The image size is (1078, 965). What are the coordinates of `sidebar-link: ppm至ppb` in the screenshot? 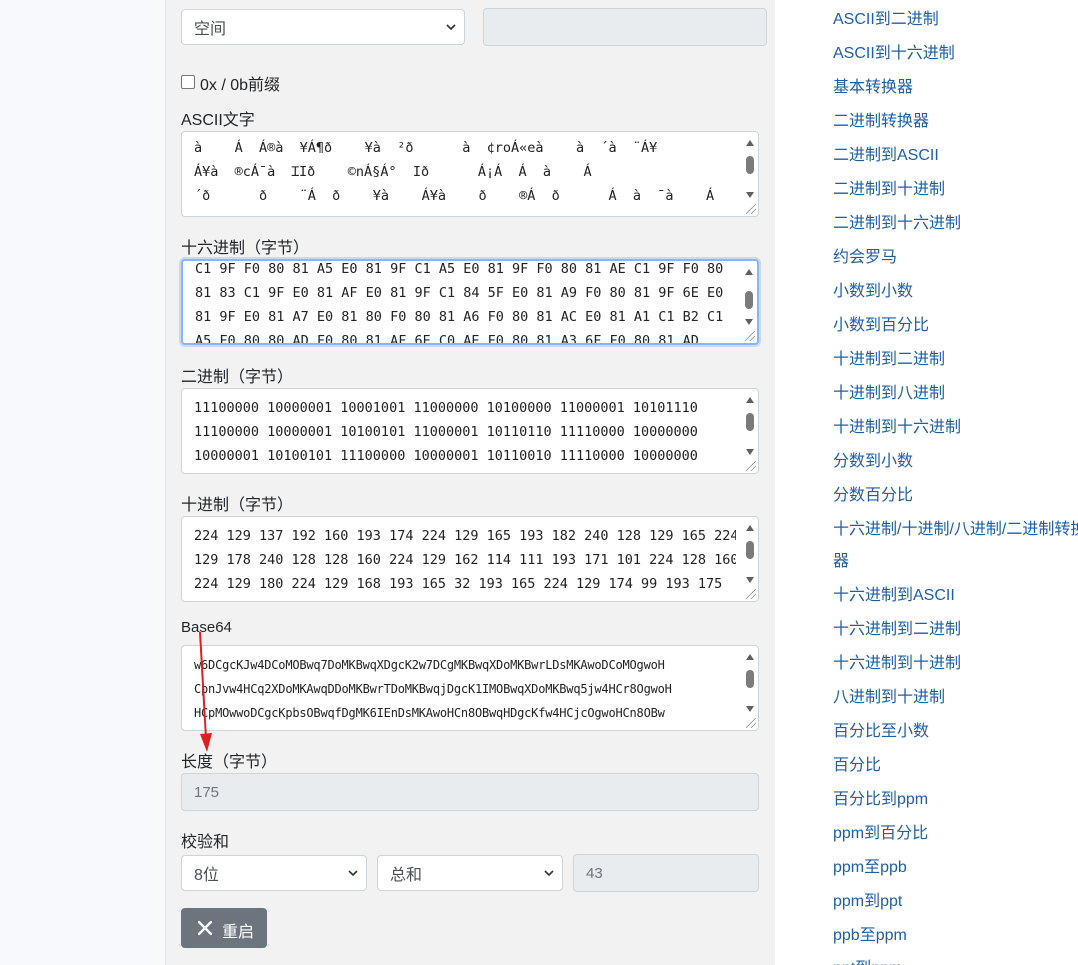 It's located at (870, 865).